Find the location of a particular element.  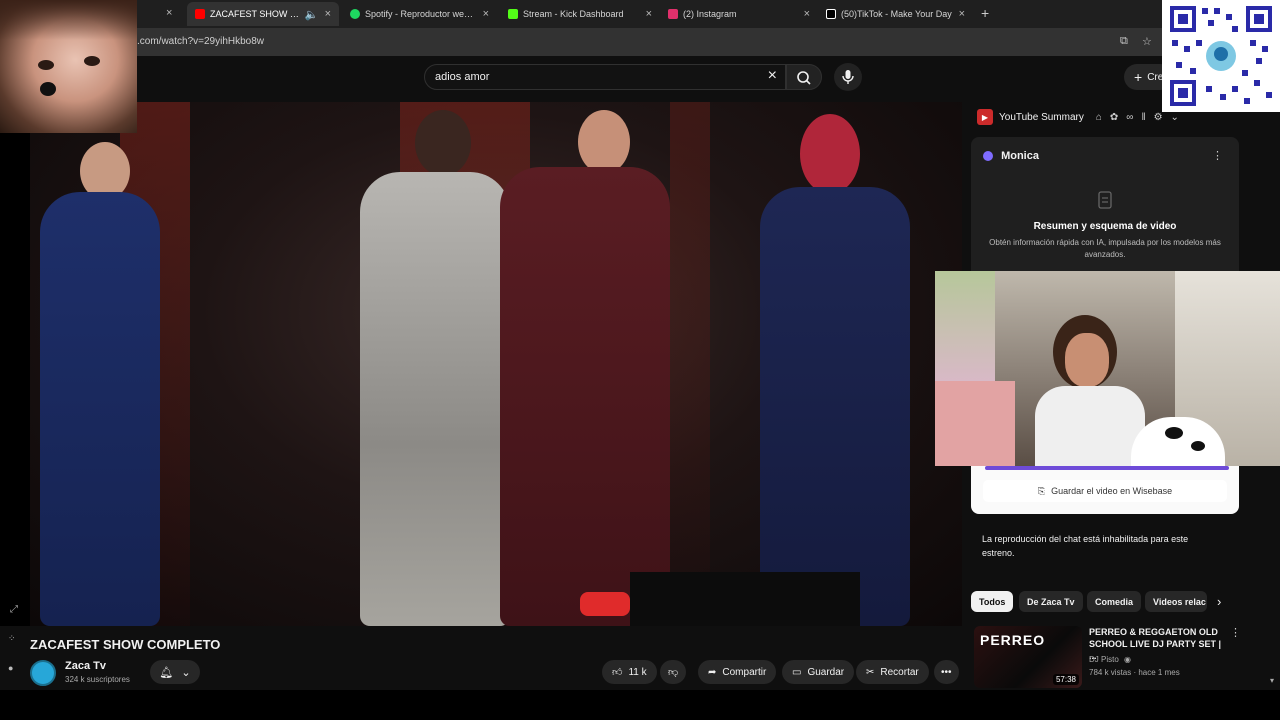

clip-button: ✂ Recortar is located at coordinates (892, 672).